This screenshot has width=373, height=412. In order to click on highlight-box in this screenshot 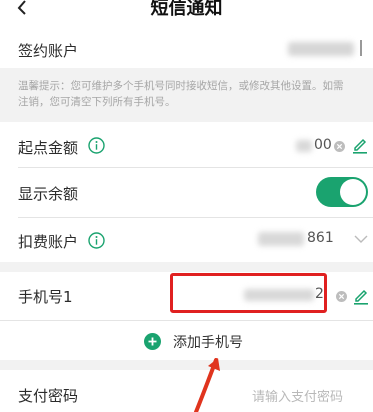, I will do `click(248, 293)`.